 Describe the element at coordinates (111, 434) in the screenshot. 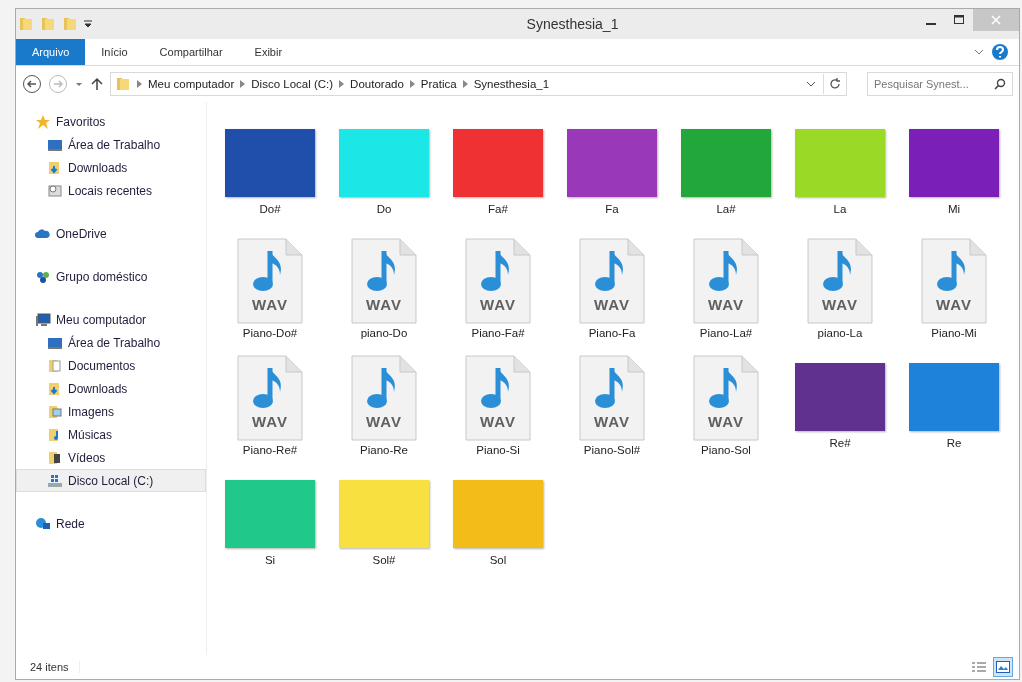

I see `navigation-item: Músicas` at that location.